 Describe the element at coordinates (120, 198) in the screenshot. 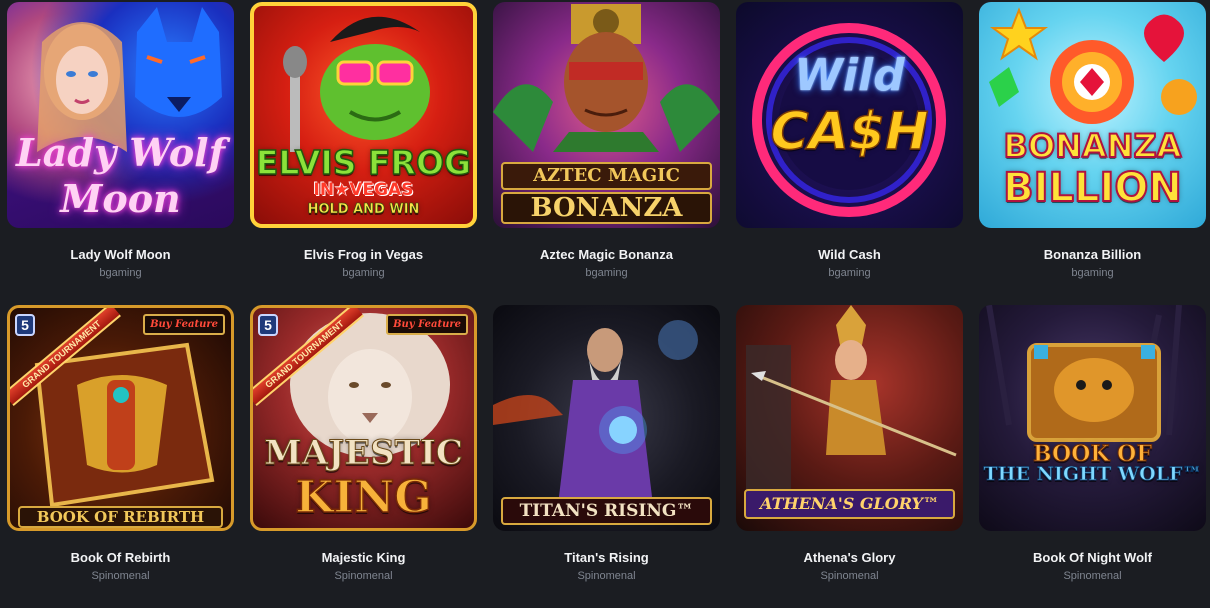

I see `tile-title-line: Moon` at that location.